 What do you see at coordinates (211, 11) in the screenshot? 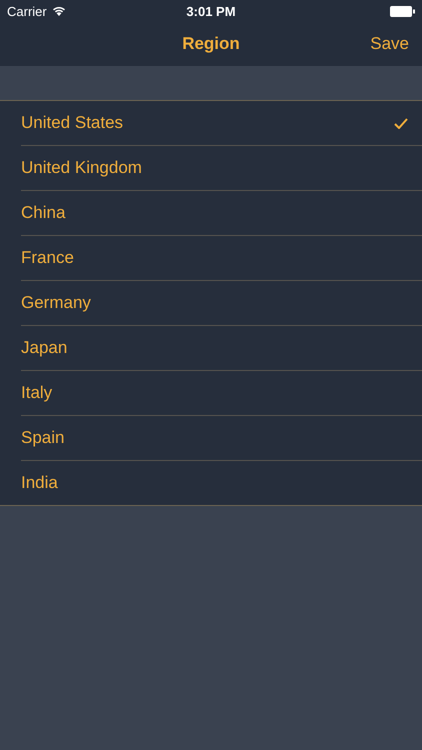
I see `status-time: 3:01 PM` at bounding box center [211, 11].